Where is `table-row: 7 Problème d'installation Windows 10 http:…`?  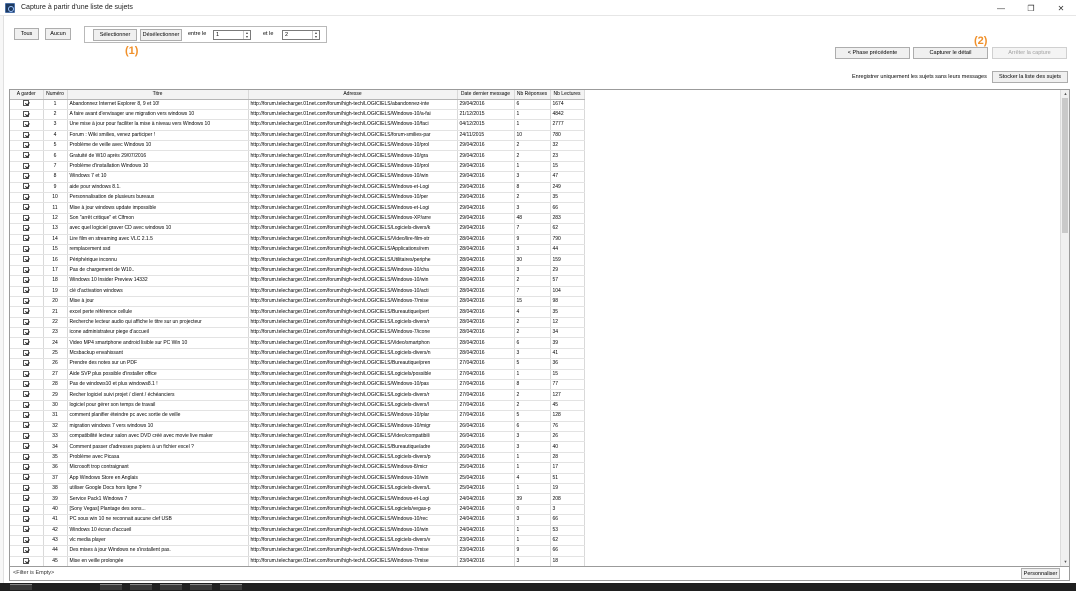
table-row: 7 Problème d'installation Windows 10 http:… is located at coordinates (297, 167).